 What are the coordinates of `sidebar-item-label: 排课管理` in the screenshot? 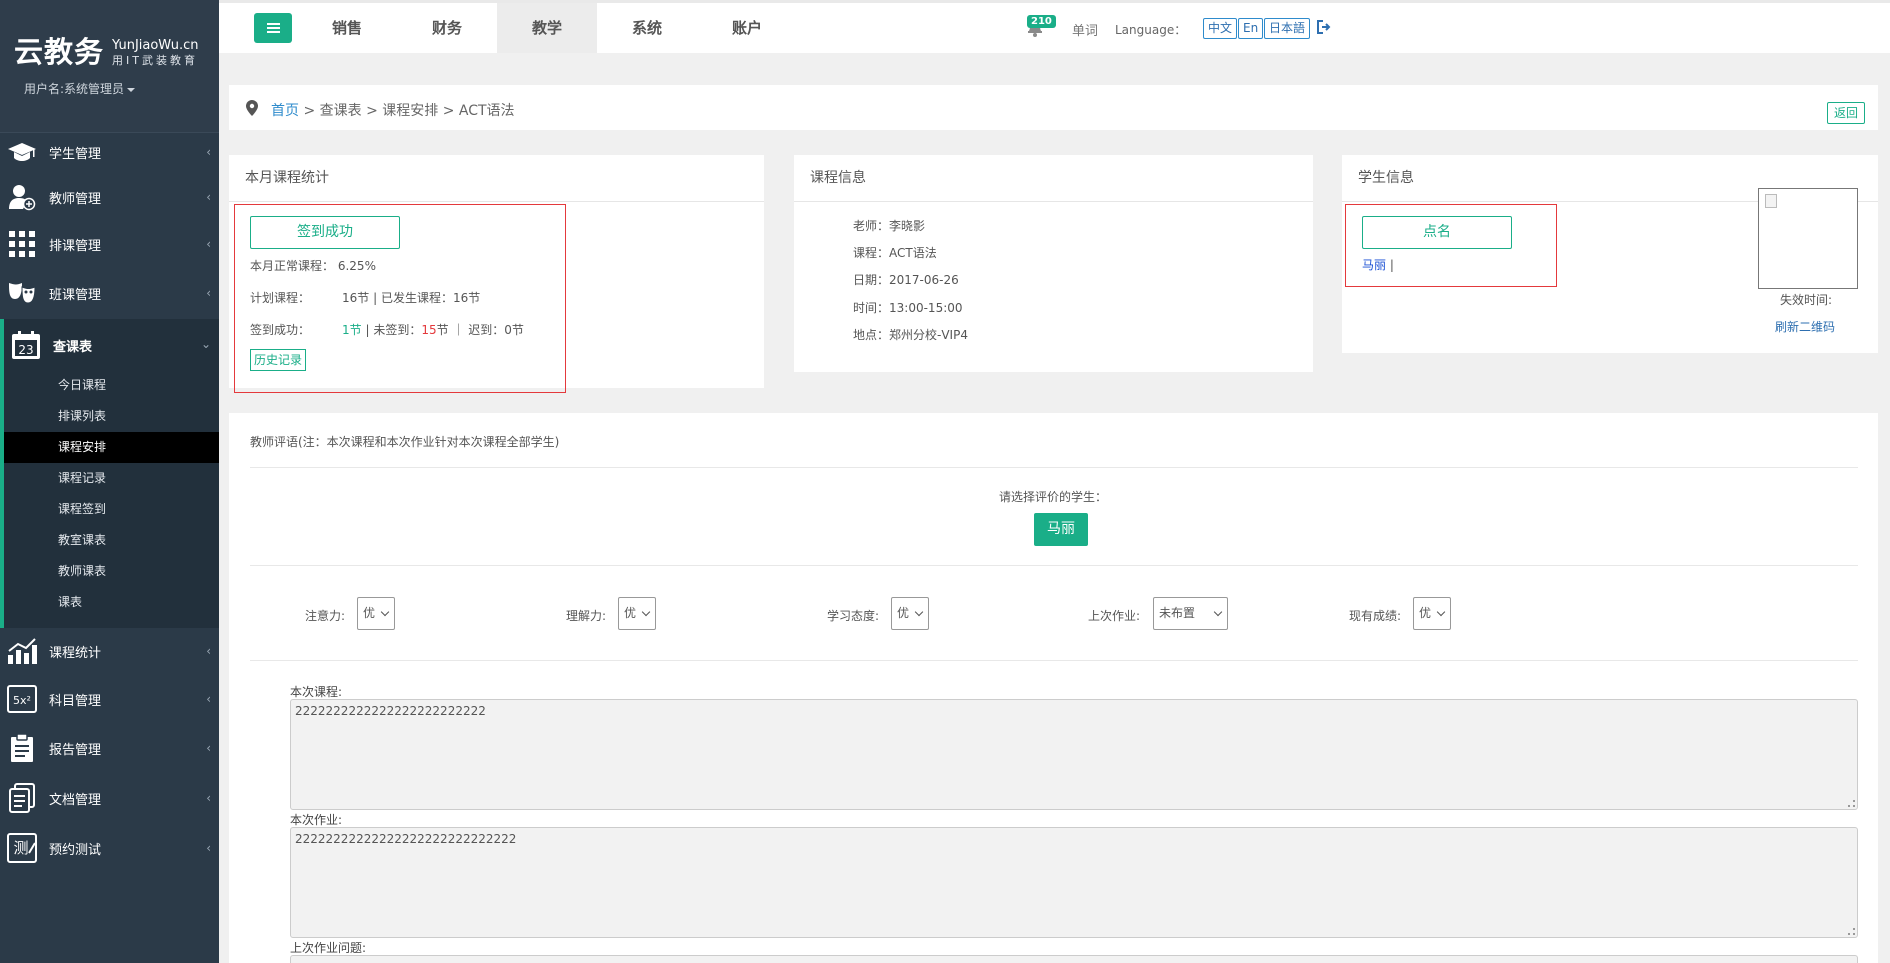 It's located at (75, 246).